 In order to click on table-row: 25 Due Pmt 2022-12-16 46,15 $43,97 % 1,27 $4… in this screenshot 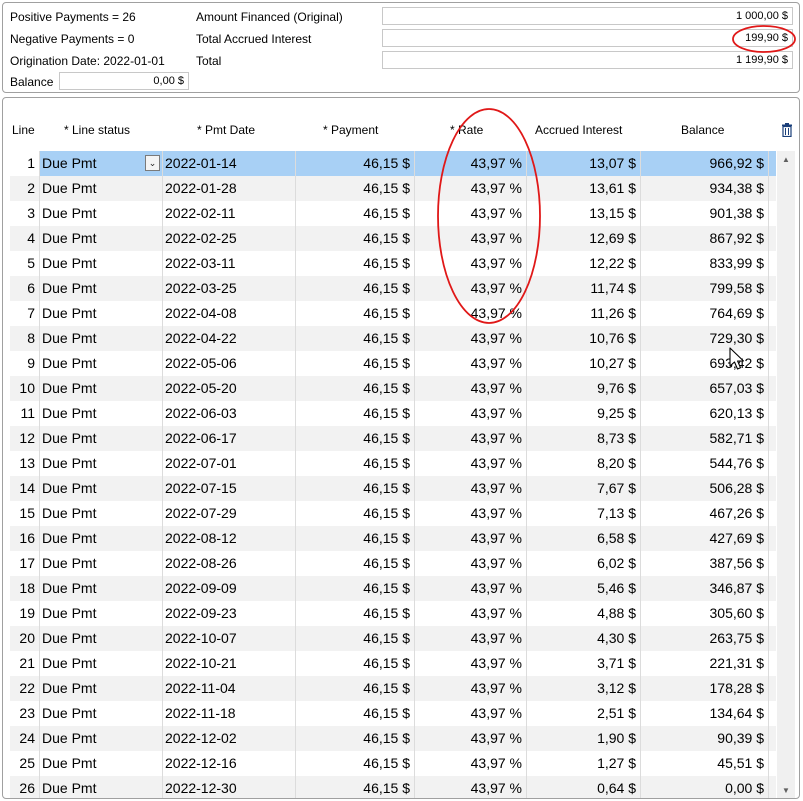, I will do `click(393, 763)`.